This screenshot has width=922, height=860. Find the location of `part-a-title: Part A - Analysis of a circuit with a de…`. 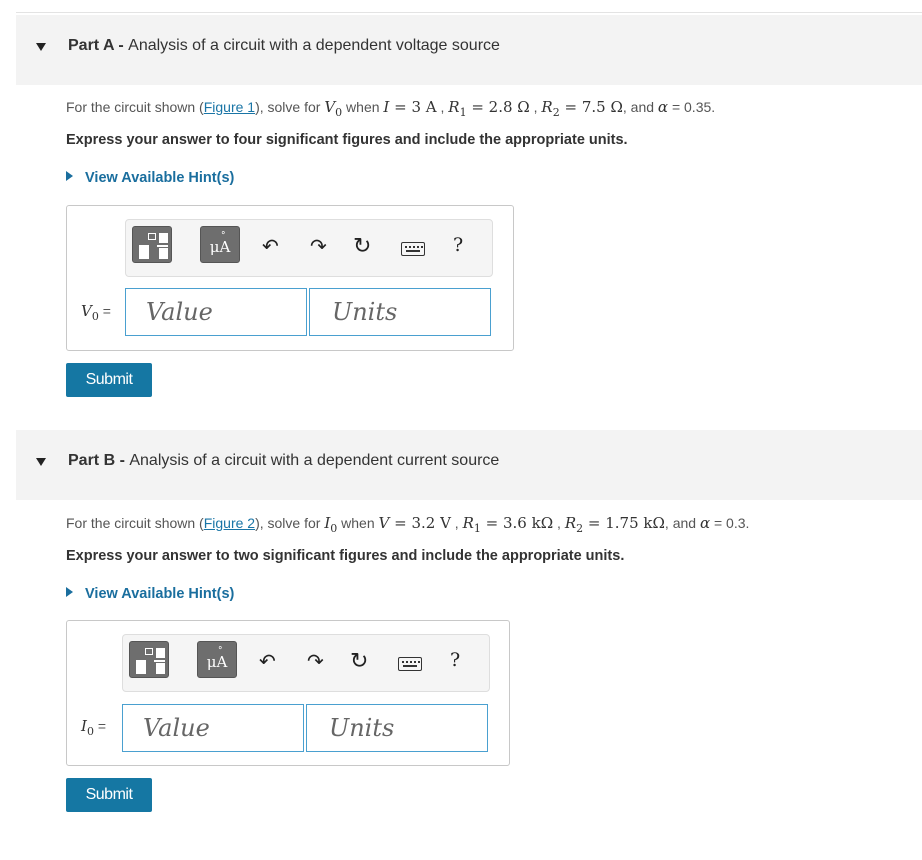

part-a-title: Part A - Analysis of a circuit with a de… is located at coordinates (284, 46).